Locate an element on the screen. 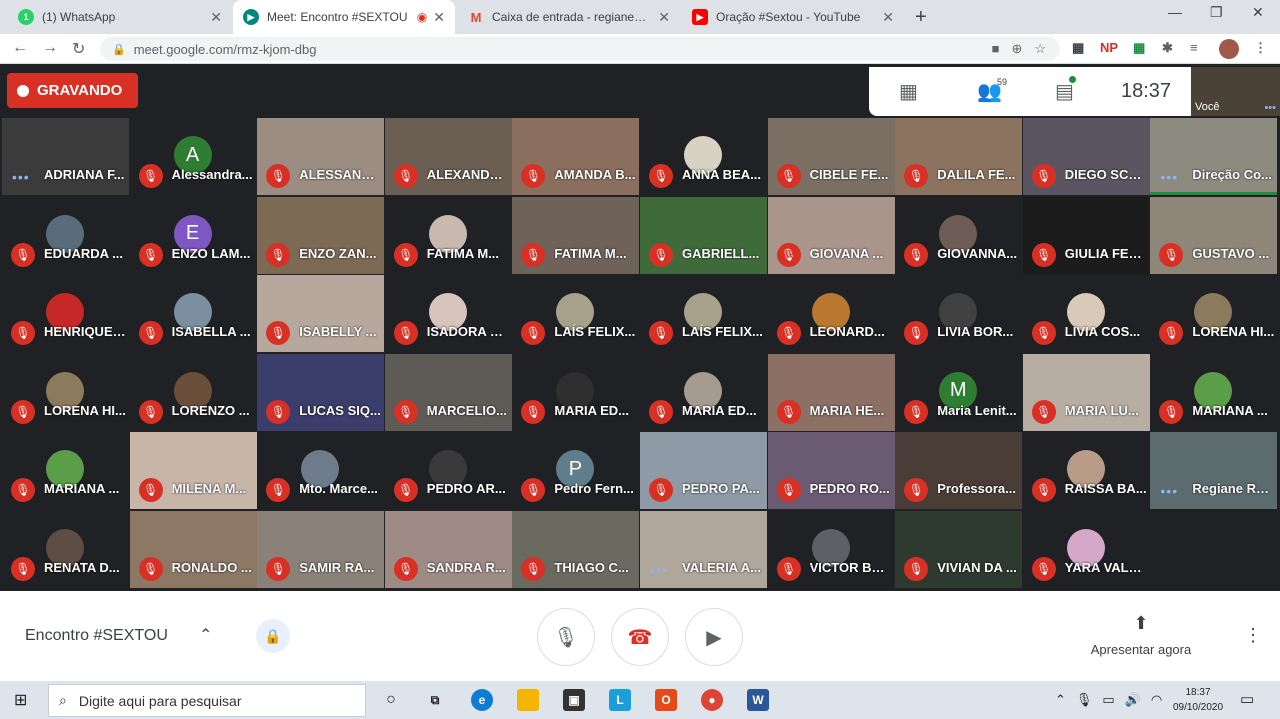 This screenshot has width=1280, height=719. zoom-icon: ⊕ is located at coordinates (1016, 49).